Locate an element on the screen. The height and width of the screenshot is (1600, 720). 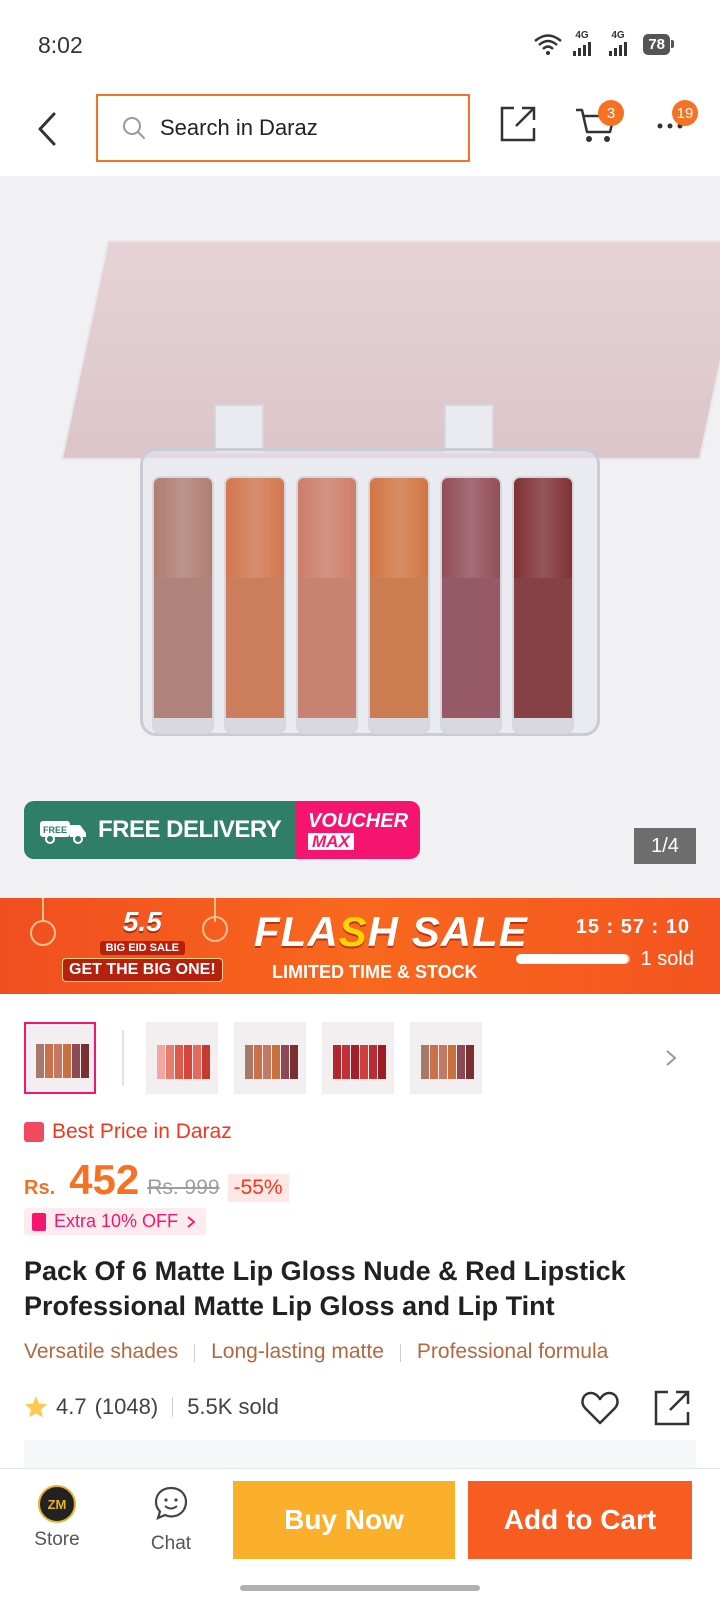
chat-button: Chat is located at coordinates (171, 1520).